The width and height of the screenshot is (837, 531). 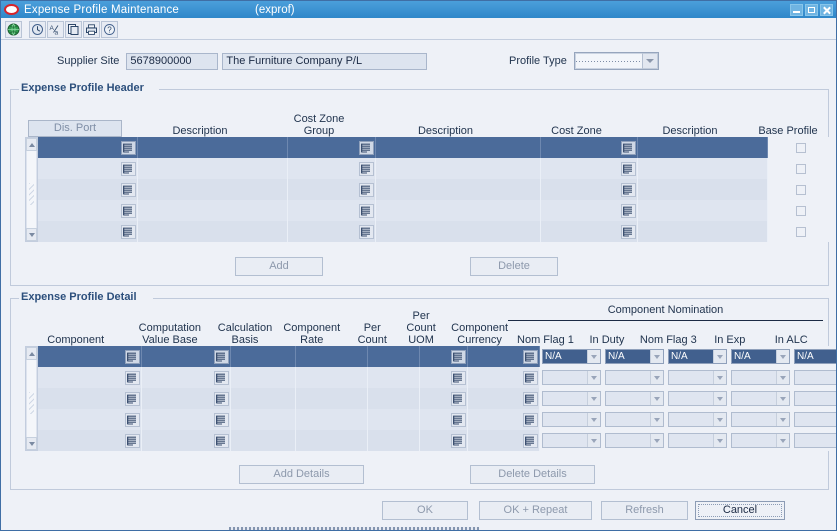 I want to click on supplier-site-name-field: The Furniture Company P/L, so click(x=325, y=61).